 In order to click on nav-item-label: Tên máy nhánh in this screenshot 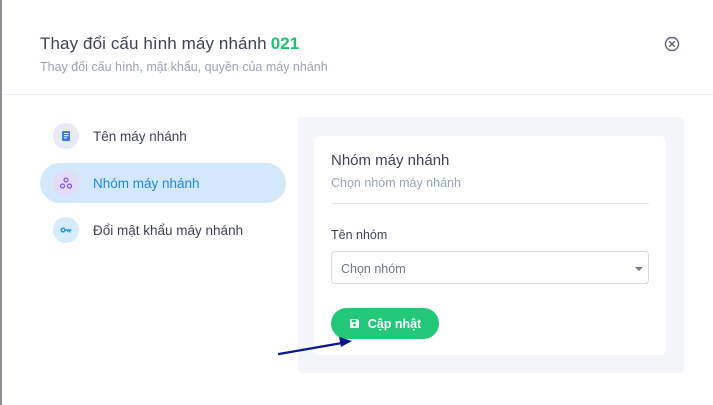, I will do `click(140, 136)`.